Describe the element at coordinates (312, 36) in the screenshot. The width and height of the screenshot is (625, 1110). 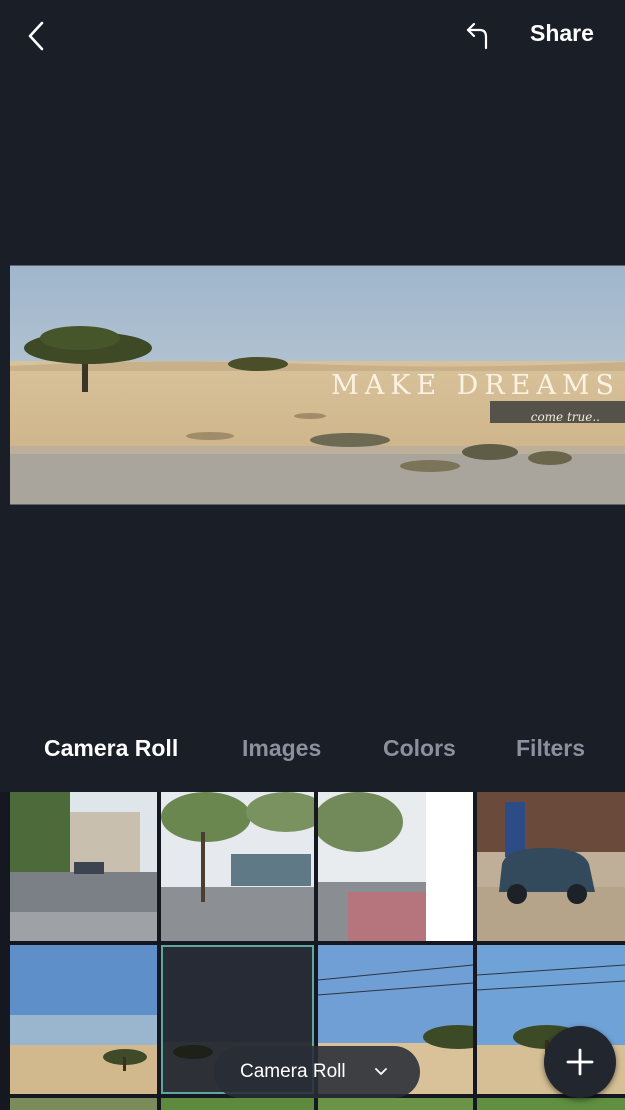
I see `top-bar: Share` at that location.